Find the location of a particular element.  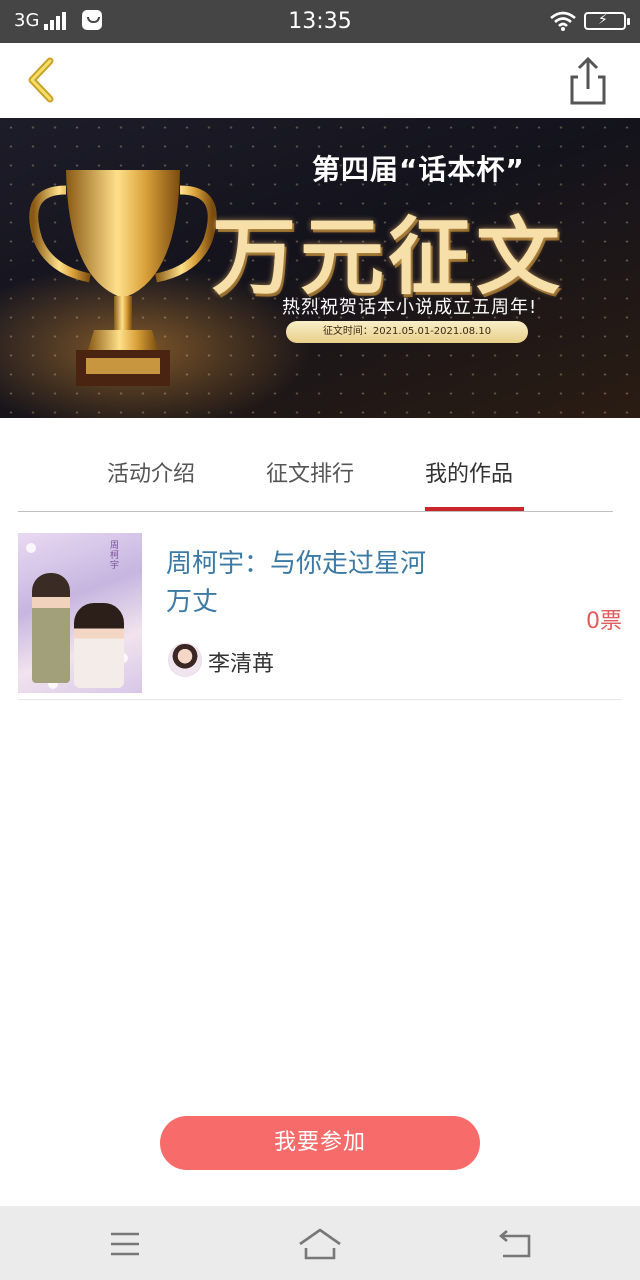

nav-bar is located at coordinates (320, 80).